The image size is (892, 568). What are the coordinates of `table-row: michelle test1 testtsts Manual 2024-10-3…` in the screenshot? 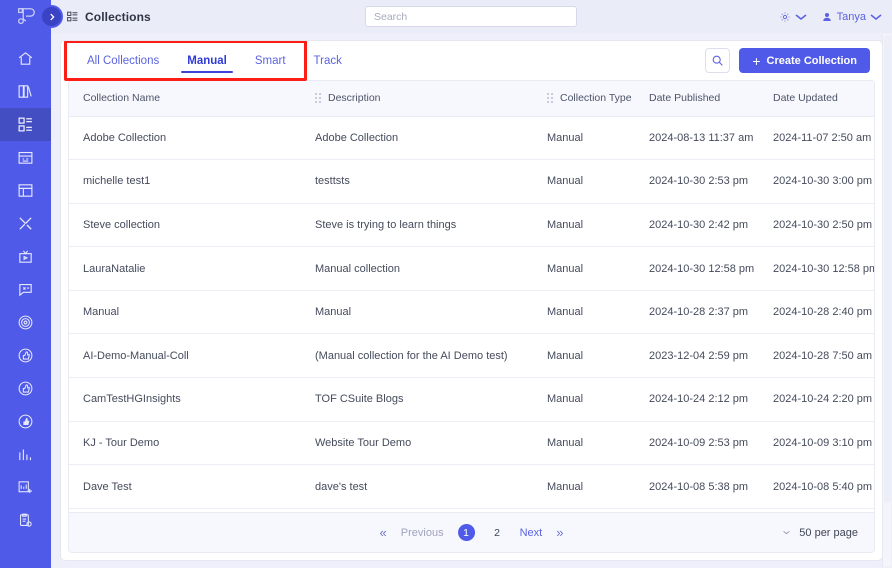 It's located at (471, 182).